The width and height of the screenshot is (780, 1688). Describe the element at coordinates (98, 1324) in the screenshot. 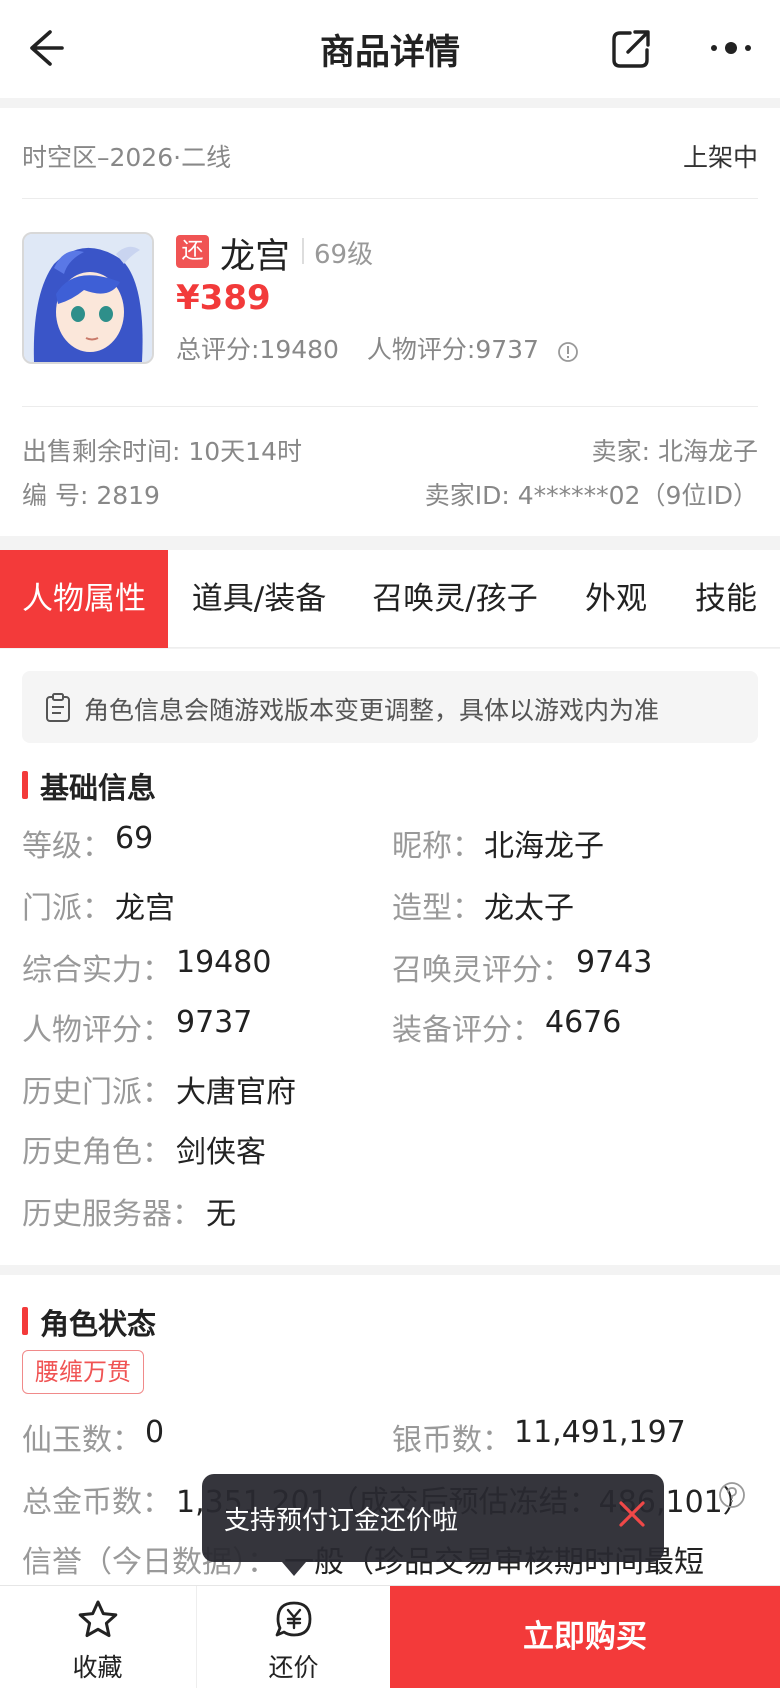

I see `section-title-character-status: 角色状态` at that location.